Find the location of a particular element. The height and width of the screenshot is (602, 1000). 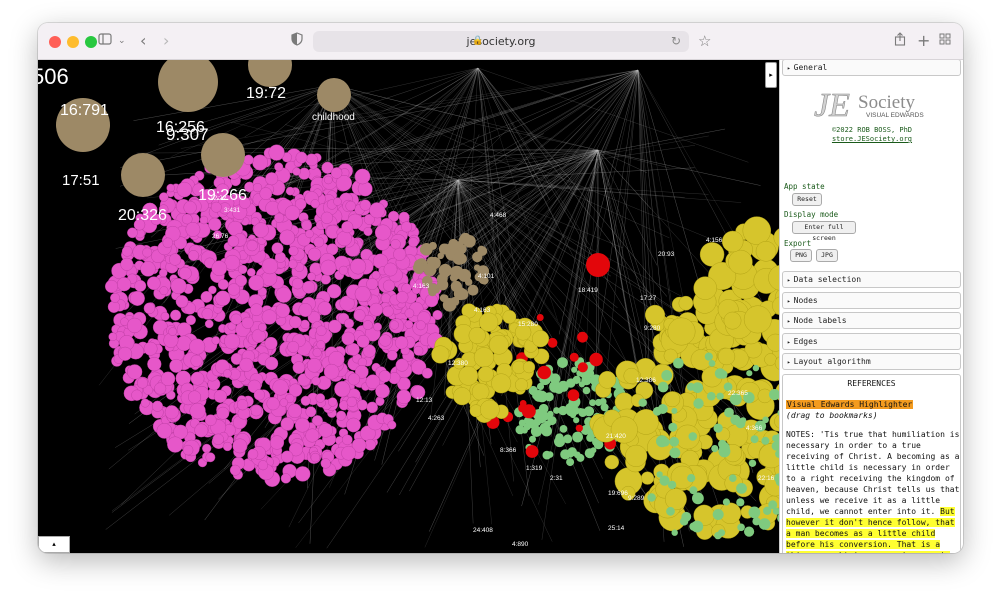

node-label: 4:163 is located at coordinates (482, 310).